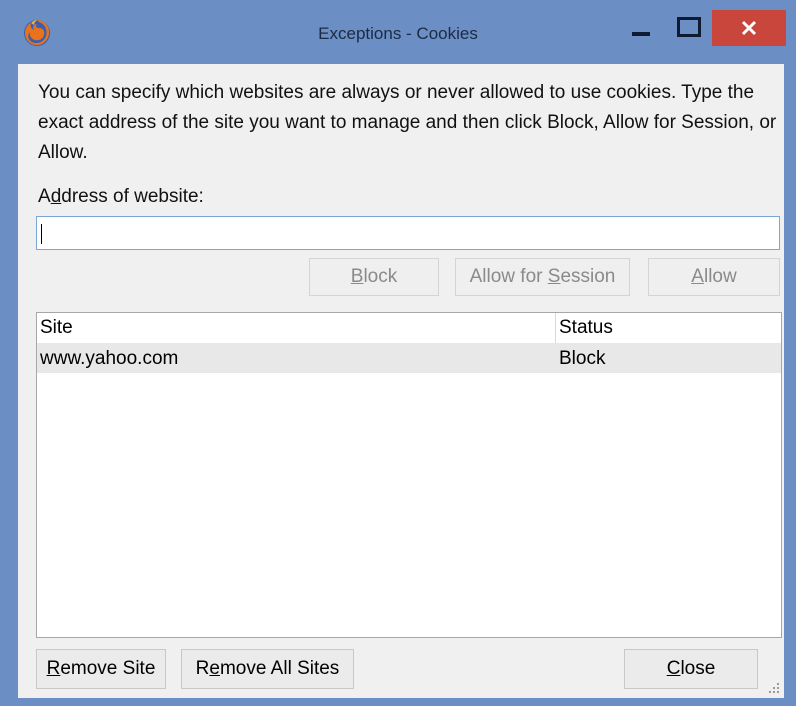 The height and width of the screenshot is (706, 796). I want to click on minimize-icon, so click(641, 34).